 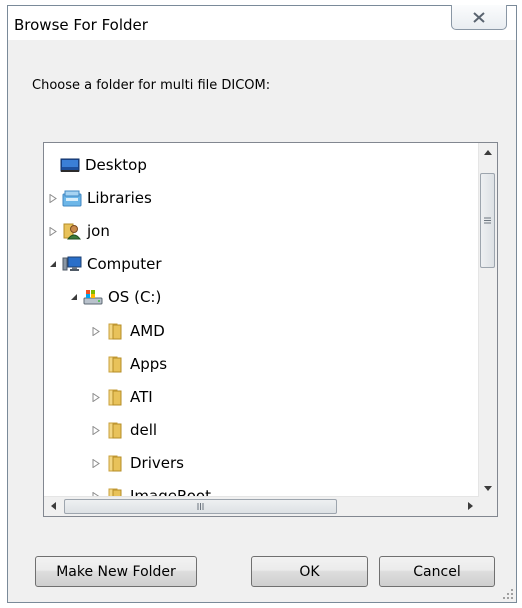 I want to click on resize-grip-icon, so click(x=508, y=594).